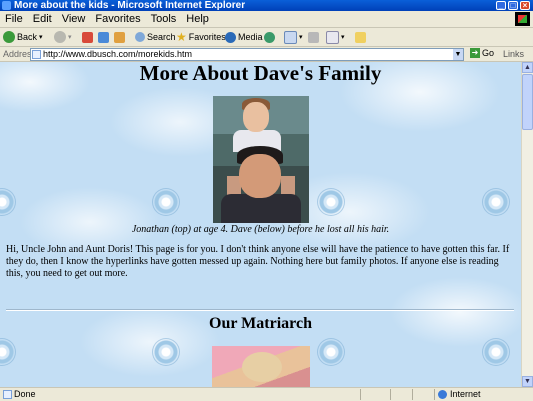 This screenshot has width=533, height=401. Describe the element at coordinates (513, 5) in the screenshot. I see `maximize-button: □` at that location.